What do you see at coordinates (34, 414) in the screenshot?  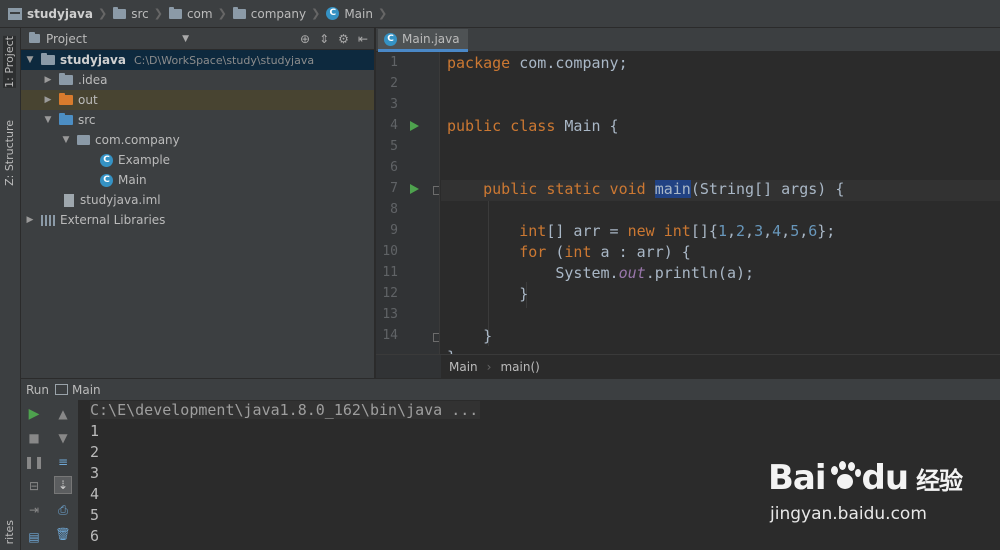 I see `rerun-icon: ▶` at bounding box center [34, 414].